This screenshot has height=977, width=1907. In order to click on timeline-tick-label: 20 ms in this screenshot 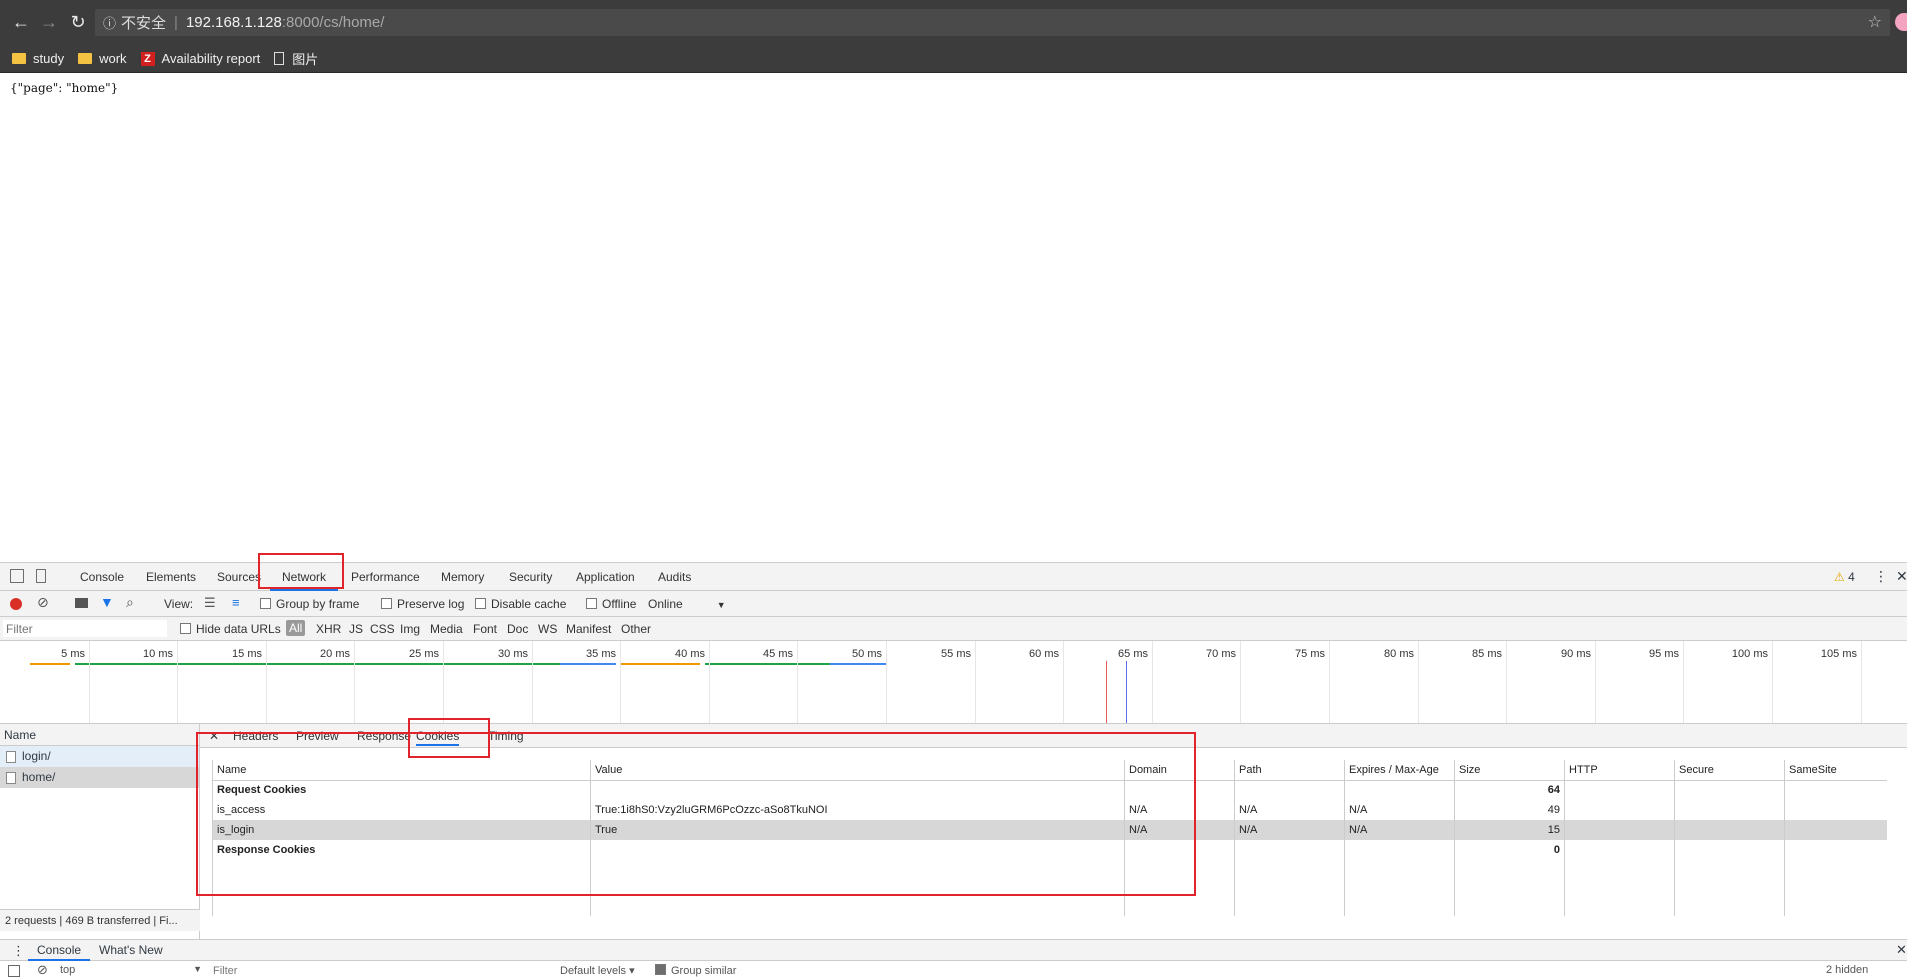, I will do `click(335, 654)`.